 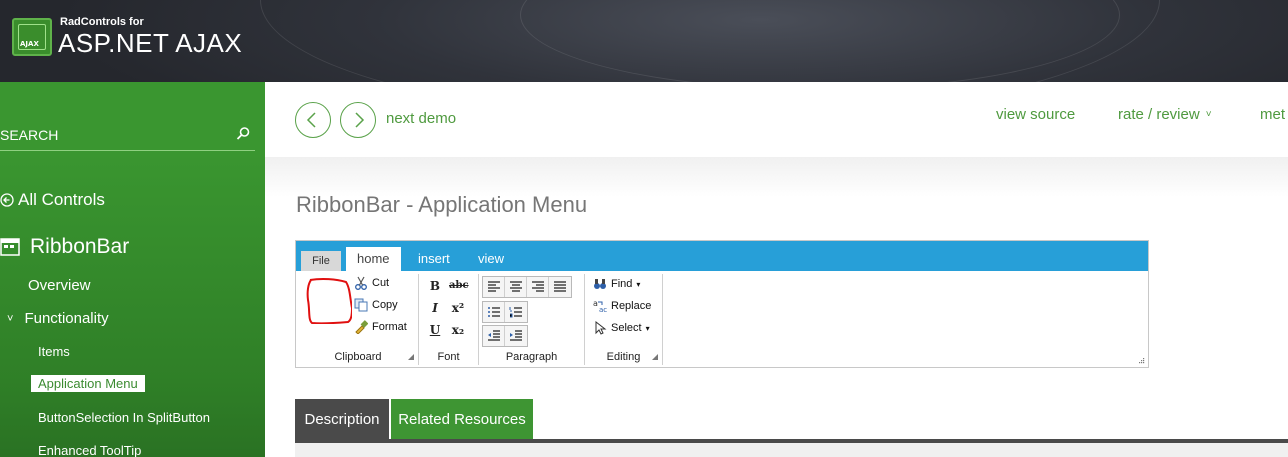 I want to click on control-name: RibbonBar, so click(x=80, y=246).